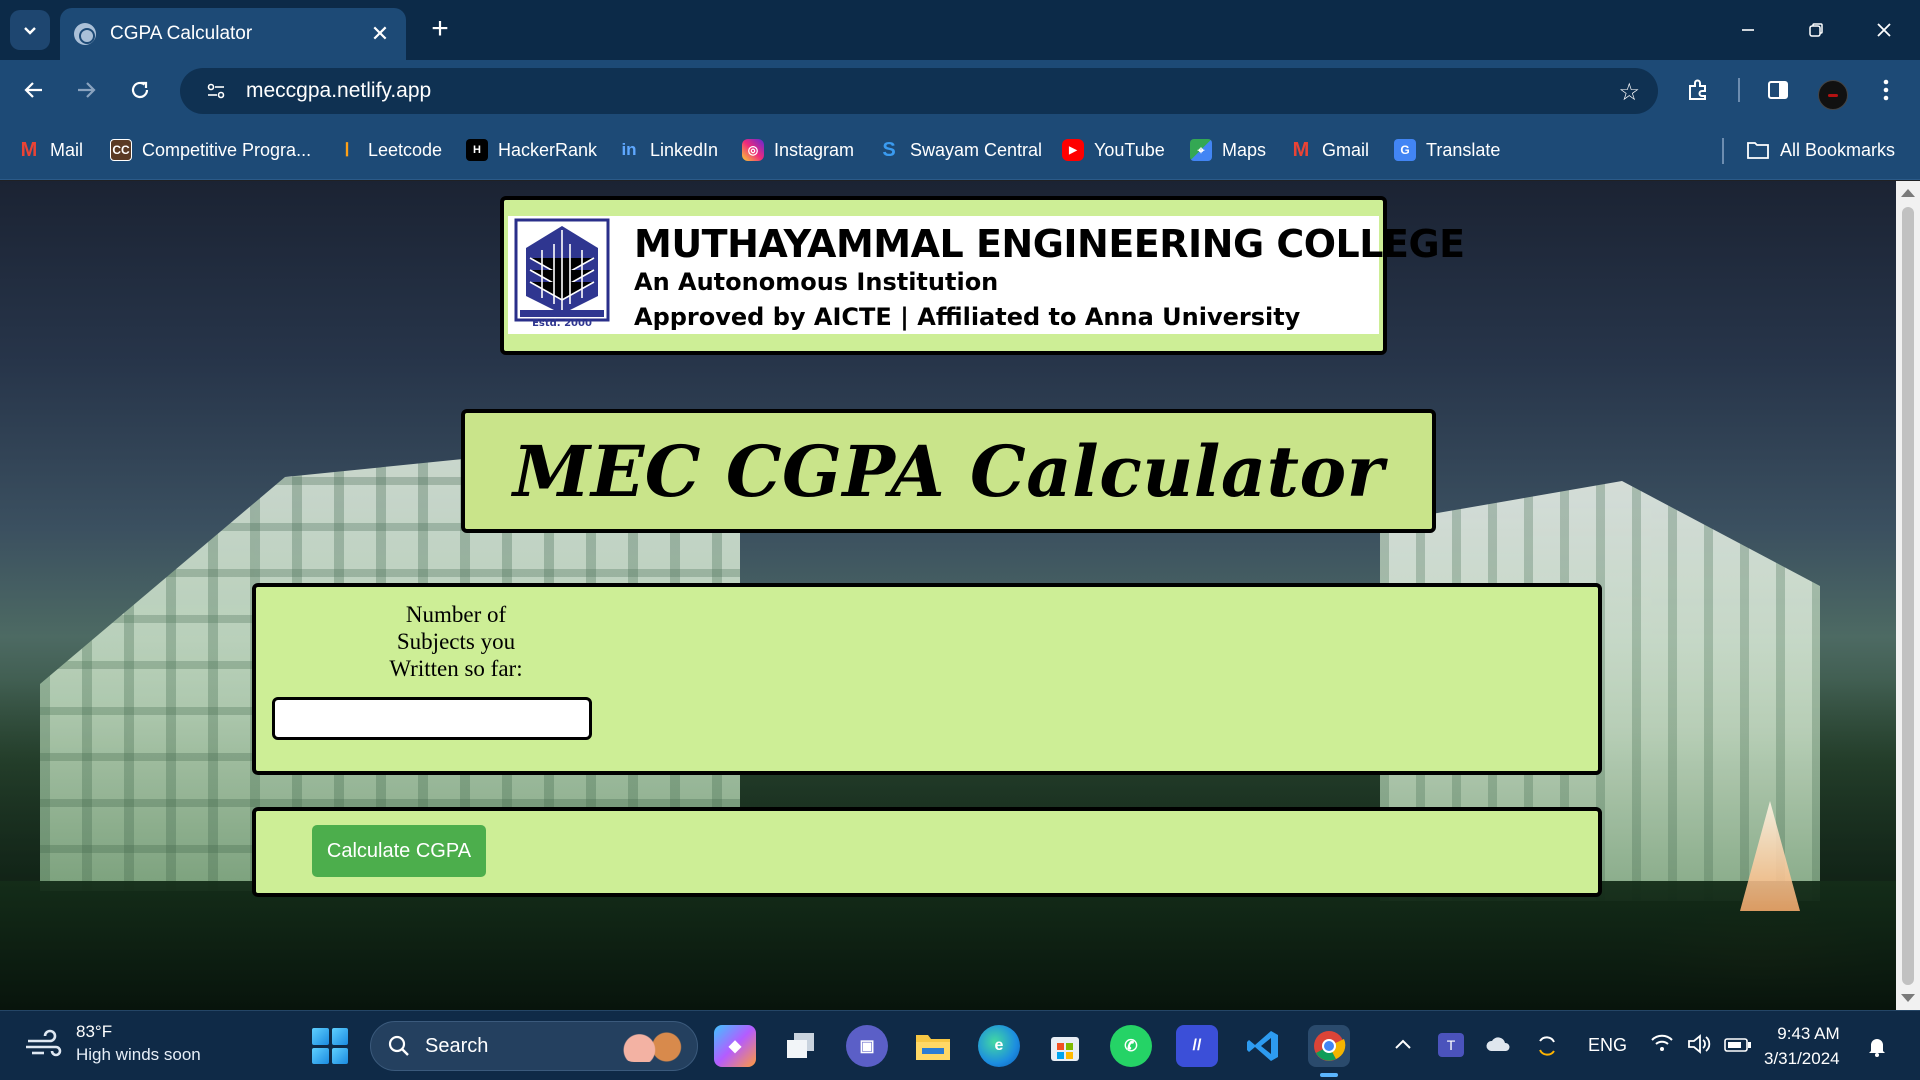  Describe the element at coordinates (1451, 1045) in the screenshot. I see `teams-tray-icon: T` at that location.